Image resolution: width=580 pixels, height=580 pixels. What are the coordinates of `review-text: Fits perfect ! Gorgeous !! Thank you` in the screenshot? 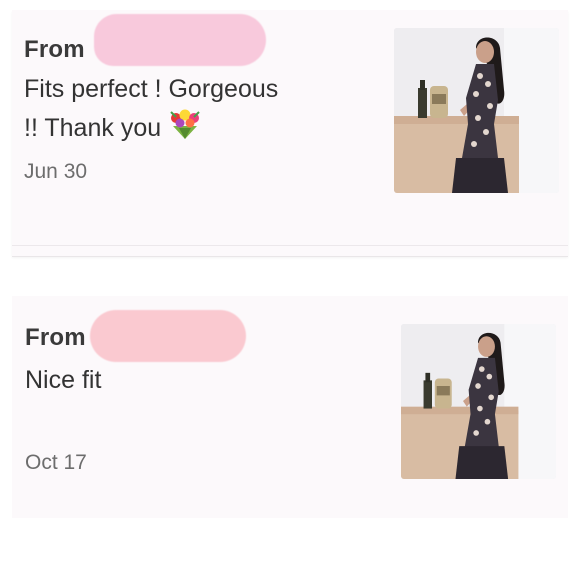 It's located at (199, 110).